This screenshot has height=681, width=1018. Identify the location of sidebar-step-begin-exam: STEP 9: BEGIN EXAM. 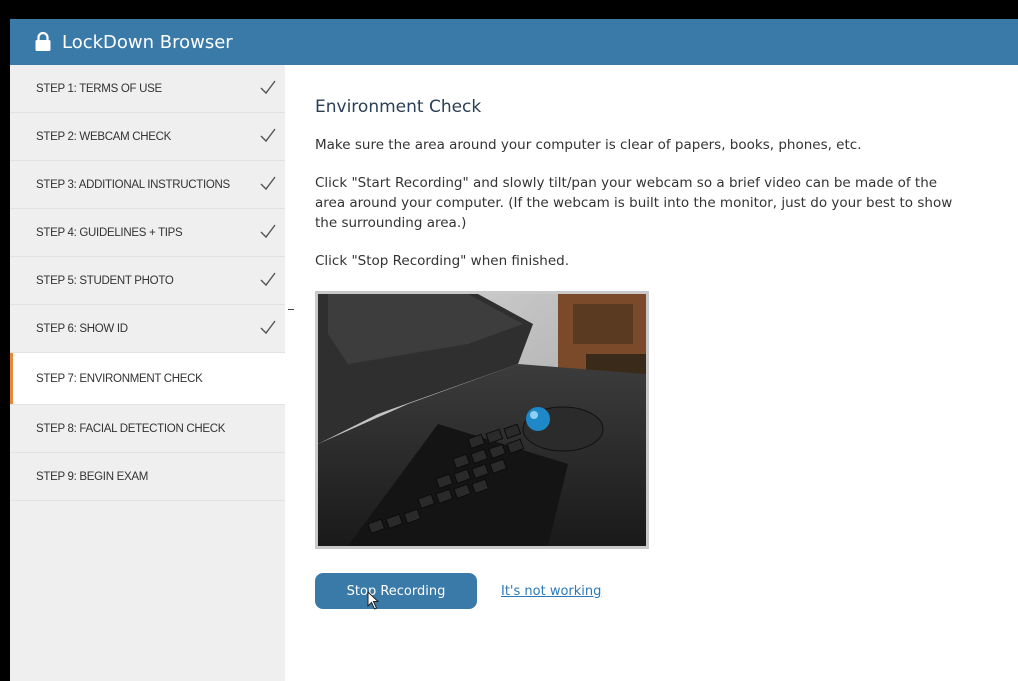
(147, 477).